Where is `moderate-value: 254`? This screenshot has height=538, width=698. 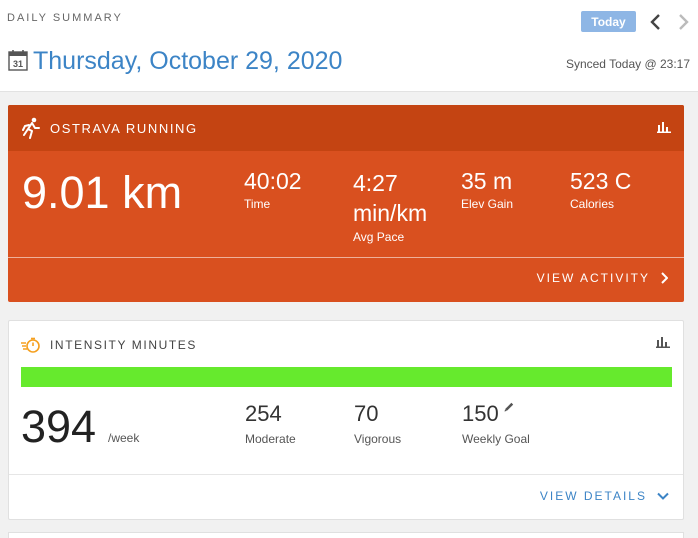
moderate-value: 254 is located at coordinates (263, 413).